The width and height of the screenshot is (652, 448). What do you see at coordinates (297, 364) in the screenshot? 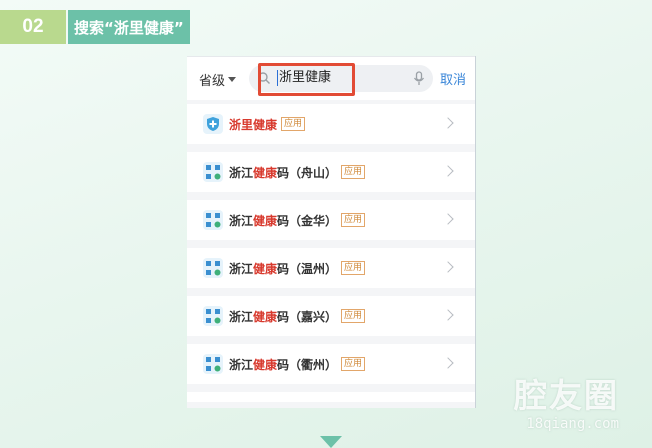
I see `result-label: 浙江 健康 码（衢州） 应用` at bounding box center [297, 364].